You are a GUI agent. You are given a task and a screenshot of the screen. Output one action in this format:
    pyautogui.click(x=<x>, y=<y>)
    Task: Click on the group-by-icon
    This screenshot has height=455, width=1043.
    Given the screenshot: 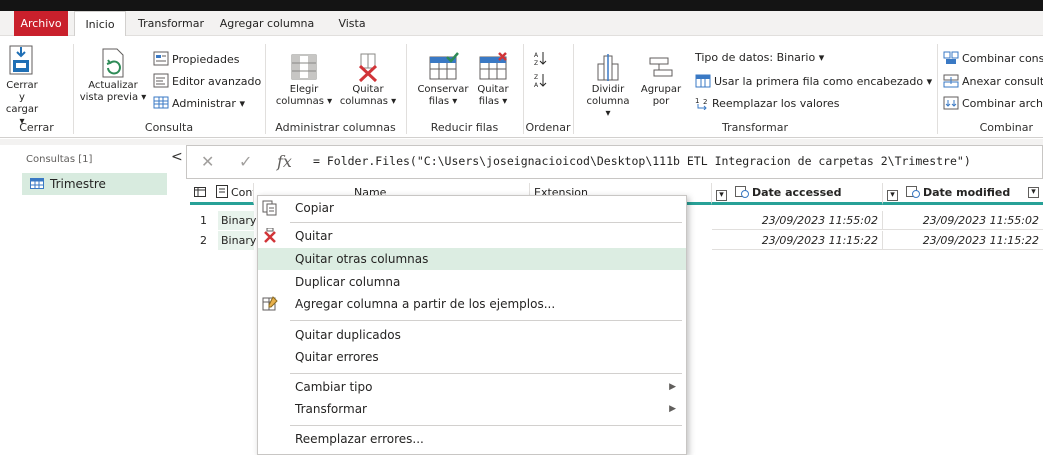 What is the action you would take?
    pyautogui.click(x=661, y=67)
    